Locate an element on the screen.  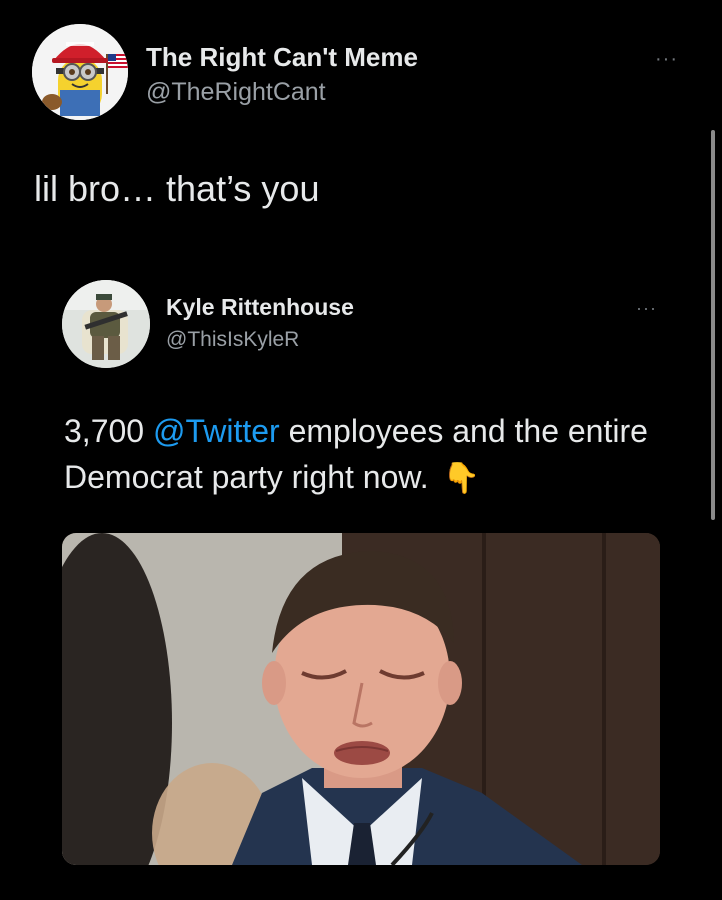
display-name: The Right Can't Meme is located at coordinates (282, 57).